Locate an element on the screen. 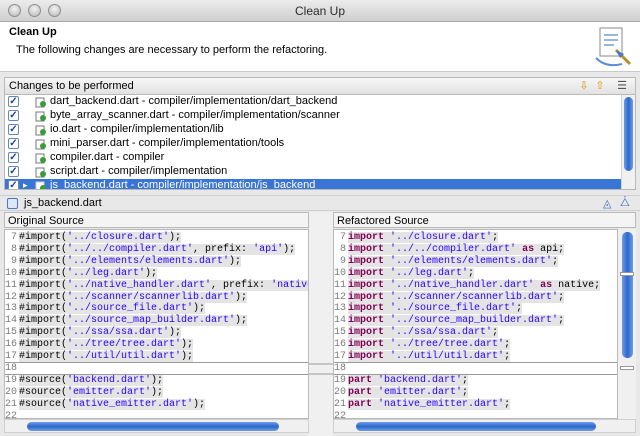 This screenshot has width=640, height=436. code-text: import '../leg.dart'; is located at coordinates (411, 273).